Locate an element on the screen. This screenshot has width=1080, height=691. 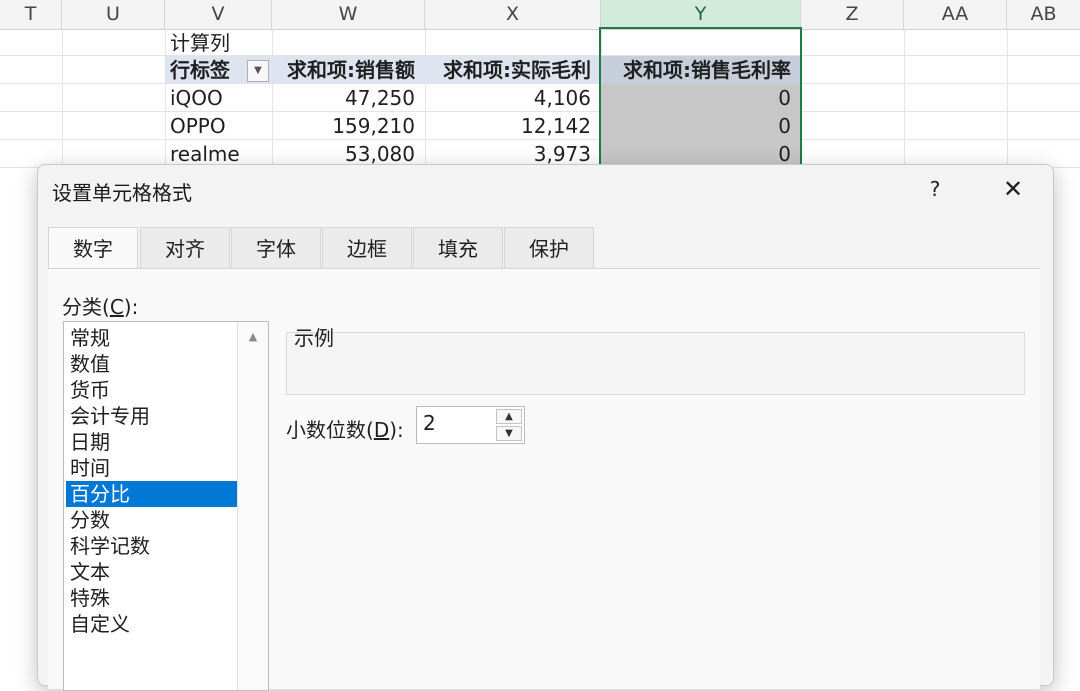
list-item: 文本 is located at coordinates (152, 572).